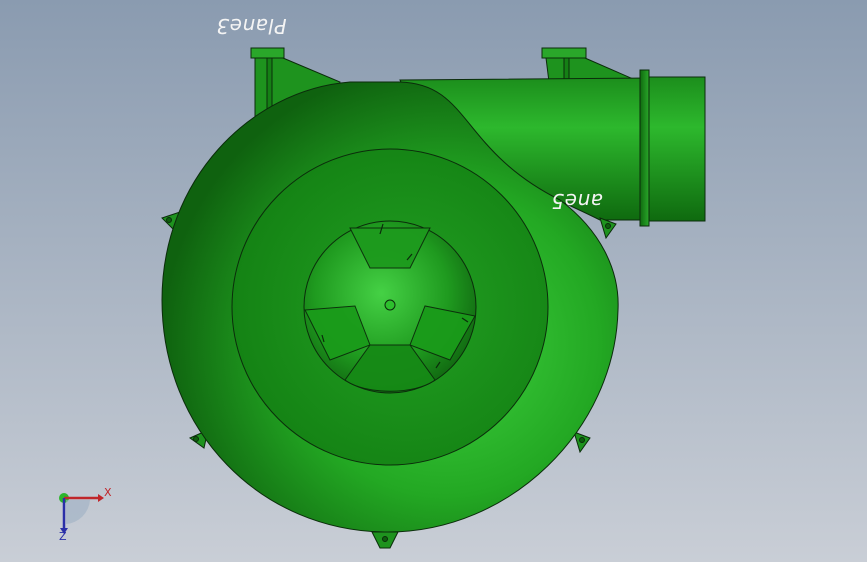  I want to click on x-axis-label: X, so click(108, 492).